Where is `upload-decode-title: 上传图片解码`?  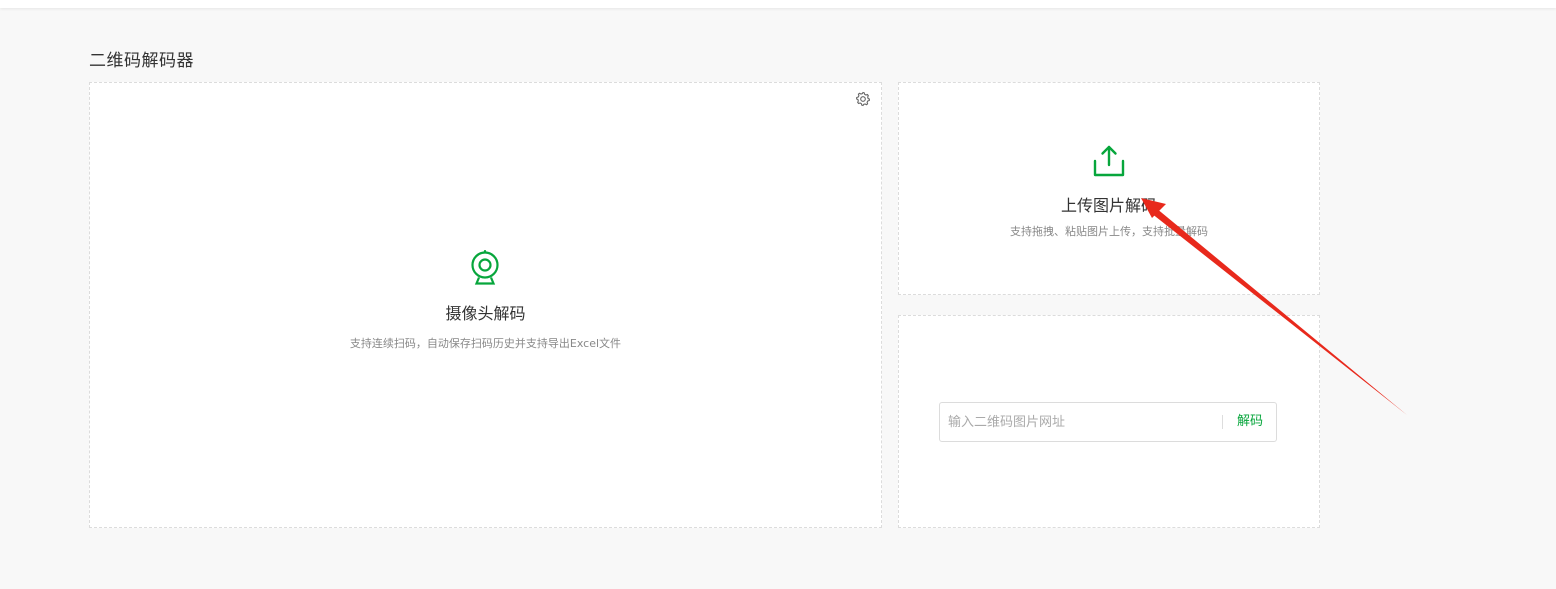 upload-decode-title: 上传图片解码 is located at coordinates (1109, 204).